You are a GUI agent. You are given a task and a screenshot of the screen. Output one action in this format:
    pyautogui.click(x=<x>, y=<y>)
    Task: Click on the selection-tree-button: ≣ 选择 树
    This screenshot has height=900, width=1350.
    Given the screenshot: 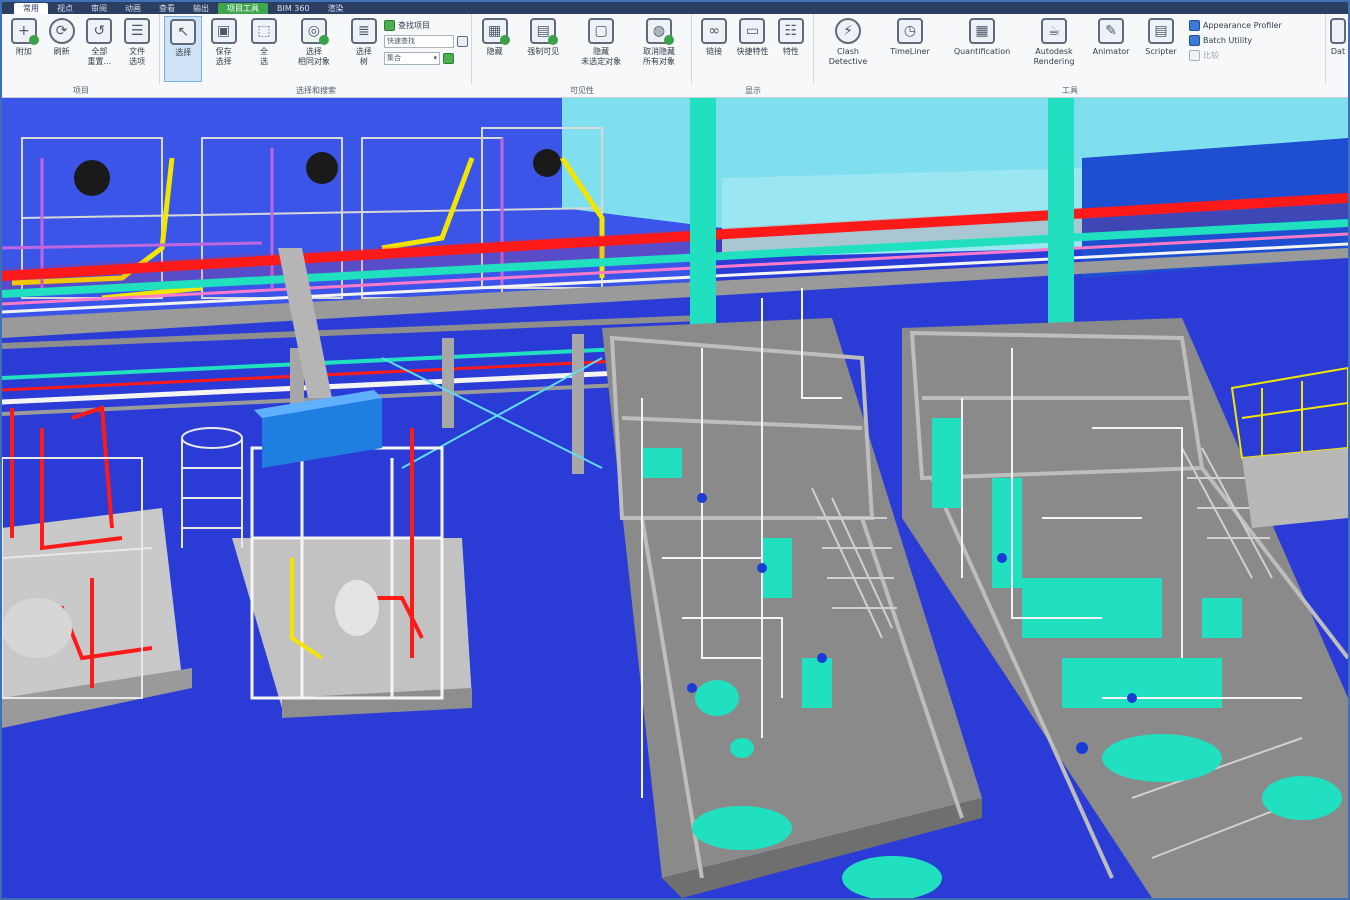 What is the action you would take?
    pyautogui.click(x=364, y=49)
    